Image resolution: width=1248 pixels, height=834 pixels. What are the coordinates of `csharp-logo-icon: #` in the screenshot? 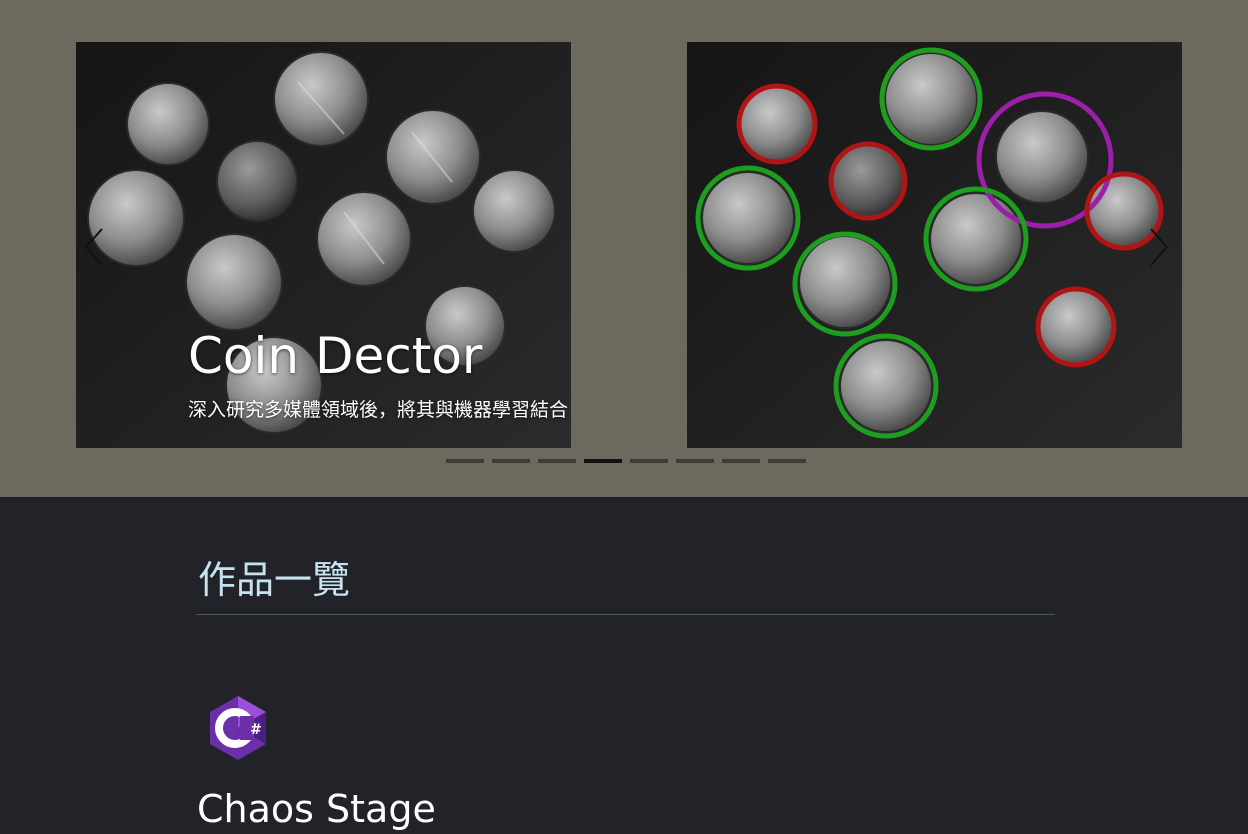 It's located at (238, 728).